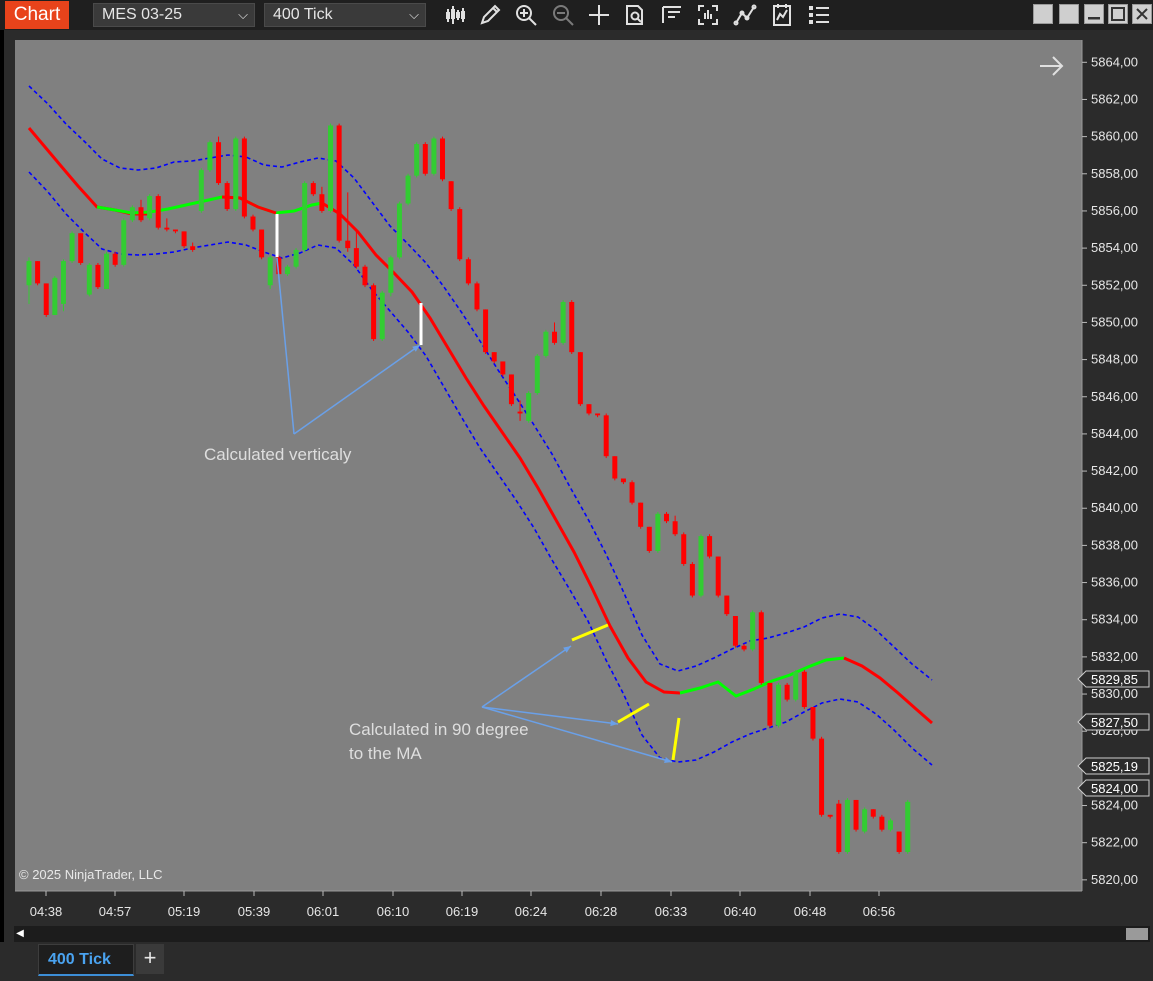 The height and width of the screenshot is (981, 1153). I want to click on scroll-left-icon: ◀, so click(20, 934).